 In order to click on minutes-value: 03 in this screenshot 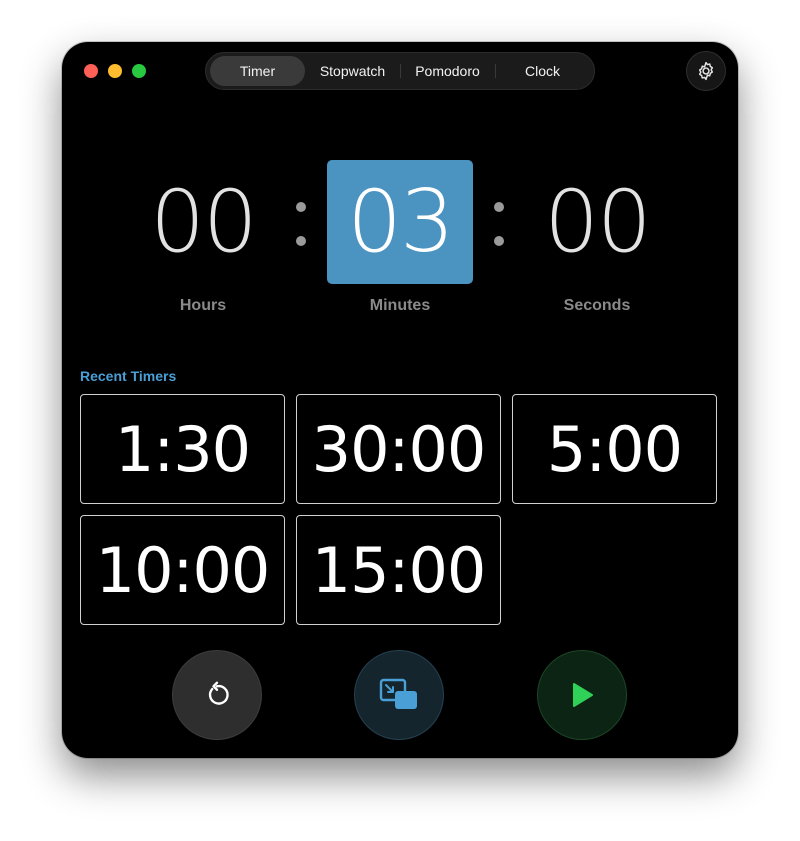, I will do `click(400, 222)`.